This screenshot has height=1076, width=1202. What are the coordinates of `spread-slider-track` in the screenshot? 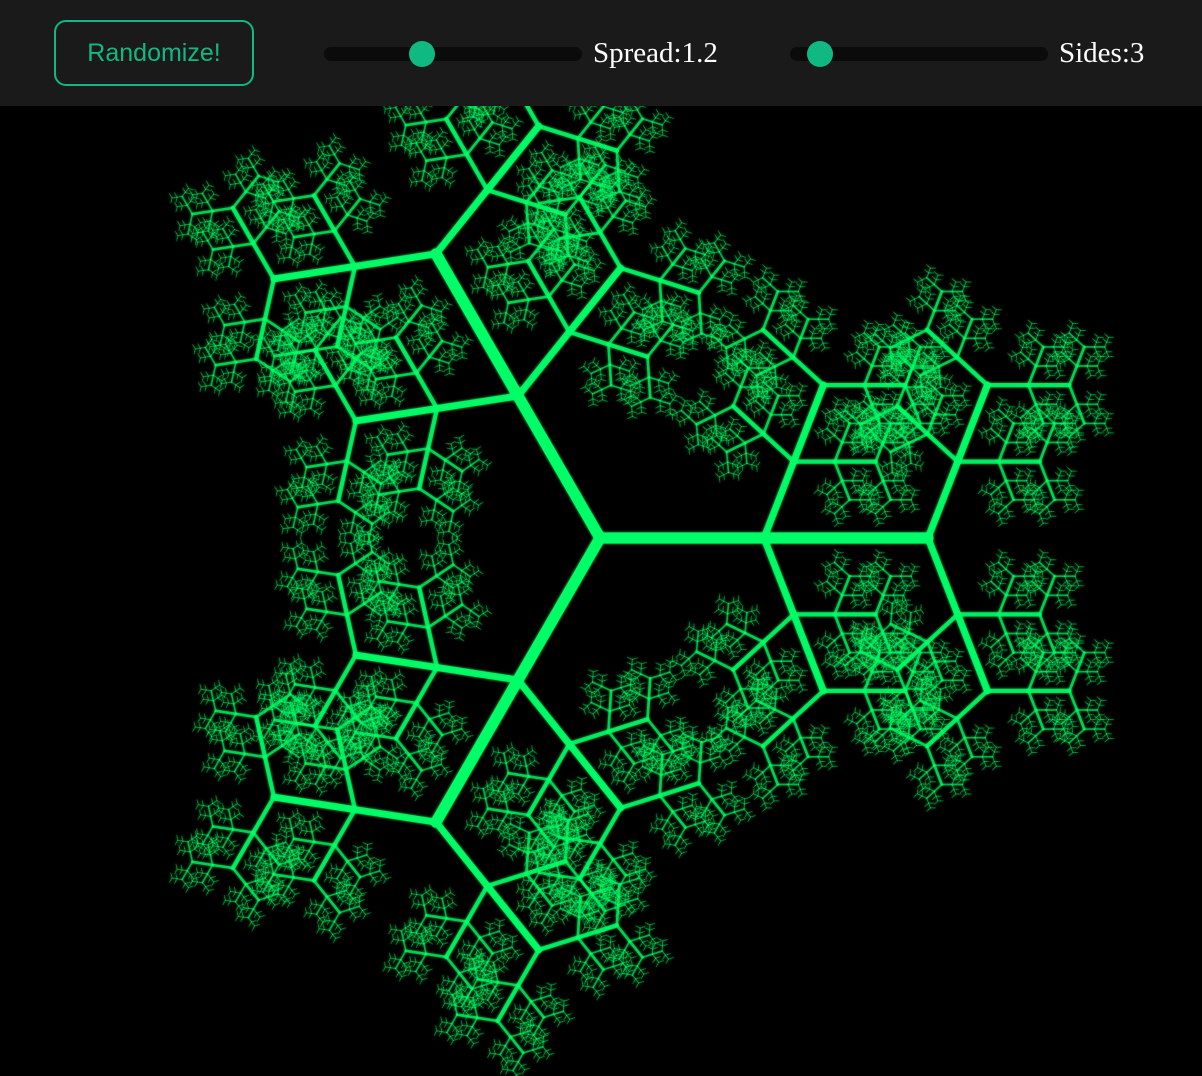 It's located at (453, 54).